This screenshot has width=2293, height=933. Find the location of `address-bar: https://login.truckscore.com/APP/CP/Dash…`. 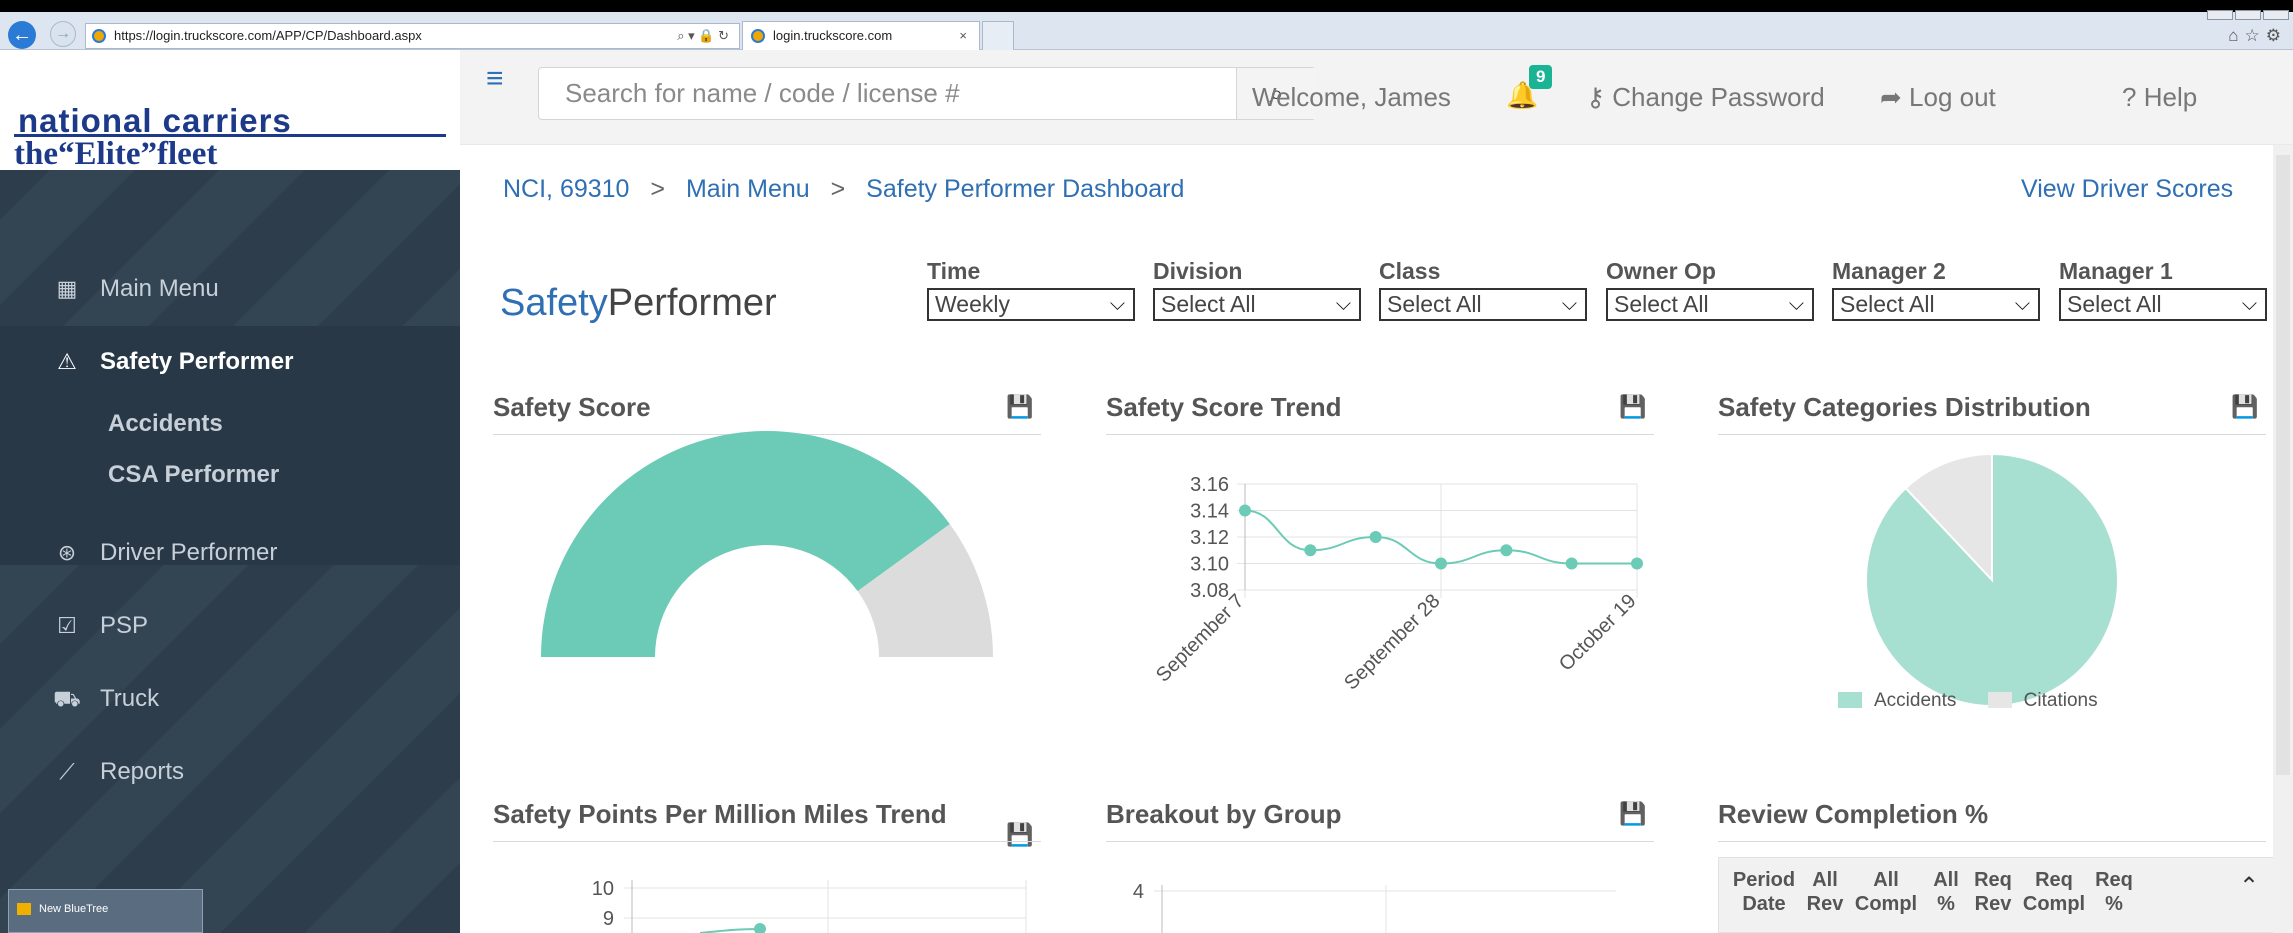

address-bar: https://login.truckscore.com/APP/CP/Dash… is located at coordinates (412, 36).